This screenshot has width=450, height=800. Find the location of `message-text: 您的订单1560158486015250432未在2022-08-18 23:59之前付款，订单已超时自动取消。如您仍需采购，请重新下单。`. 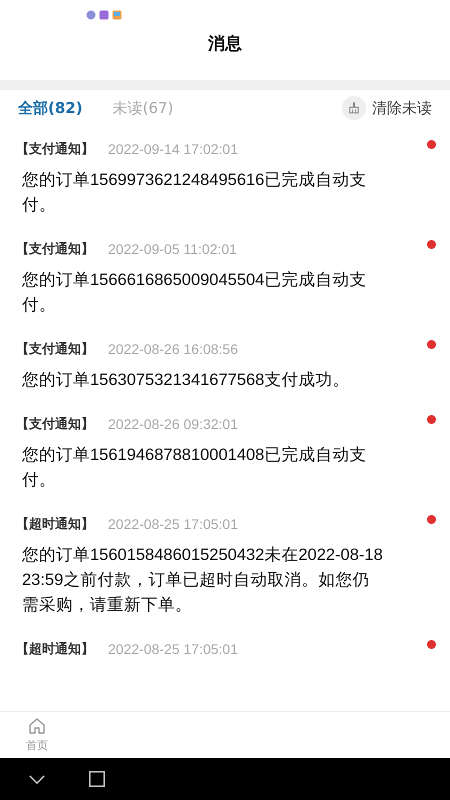

message-text: 您的订单1560158486015250432未在2022-08-18 23:59之前付款，订单已超时自动取消。如您仍需采购，请重新下单。 is located at coordinates (203, 580).